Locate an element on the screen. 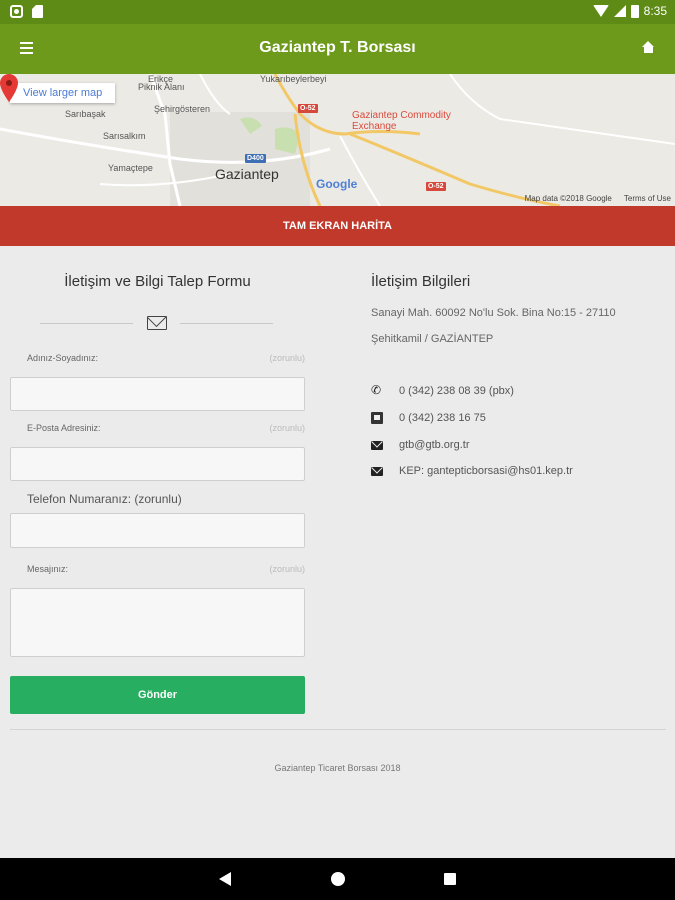 The width and height of the screenshot is (675, 900). map-pin-label: Gaziantep Commodity Exchange is located at coordinates (401, 121).